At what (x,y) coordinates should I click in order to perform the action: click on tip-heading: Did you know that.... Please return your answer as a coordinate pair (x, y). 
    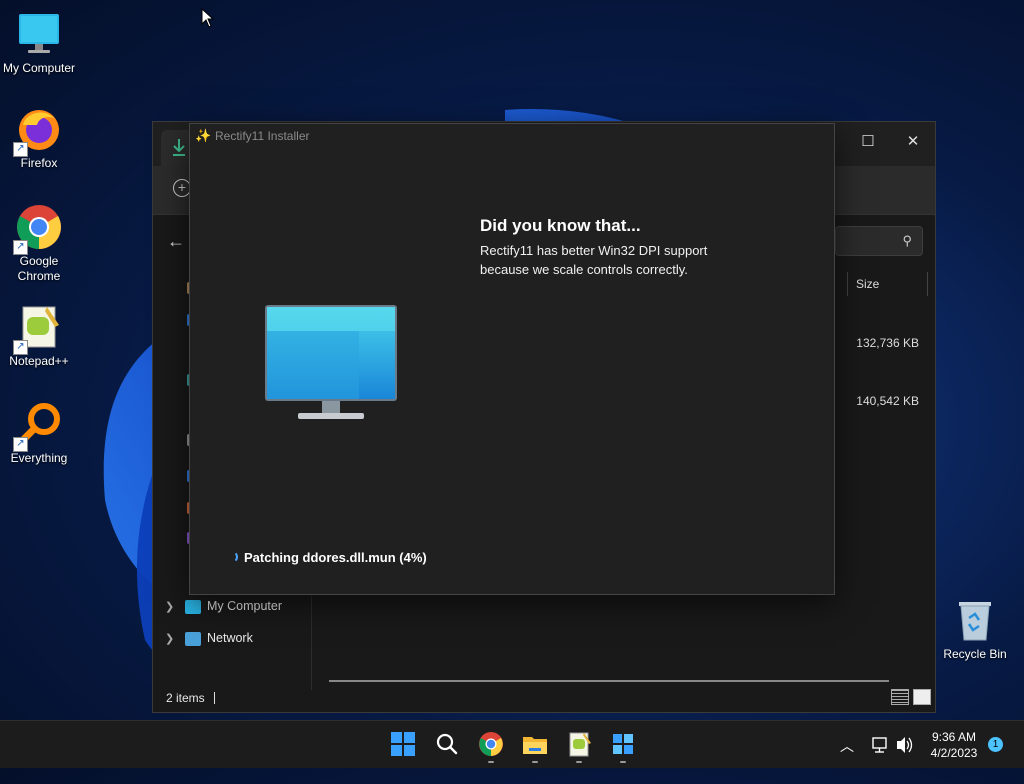
    Looking at the image, I should click on (560, 225).